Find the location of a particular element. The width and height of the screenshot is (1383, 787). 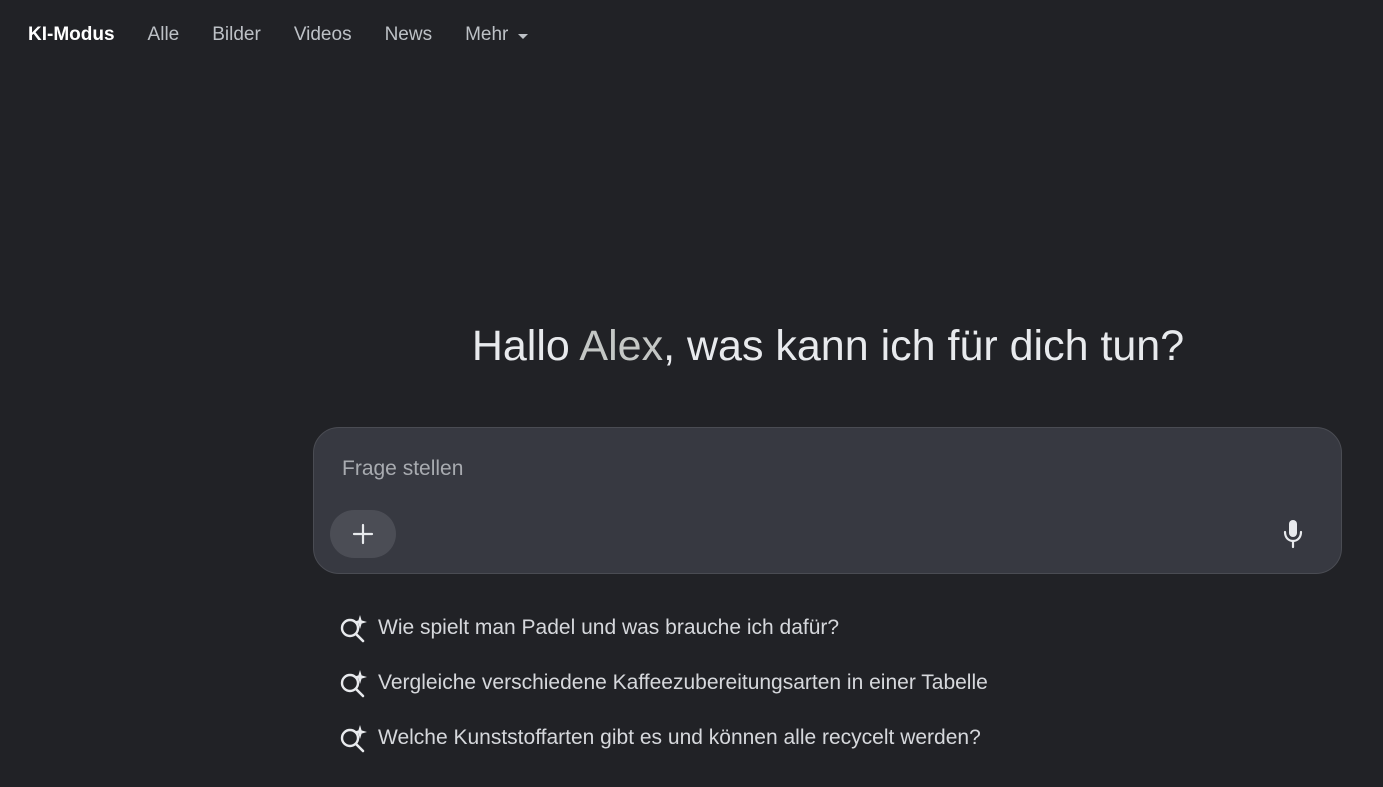

nav-tab-videos: Videos is located at coordinates (323, 35).